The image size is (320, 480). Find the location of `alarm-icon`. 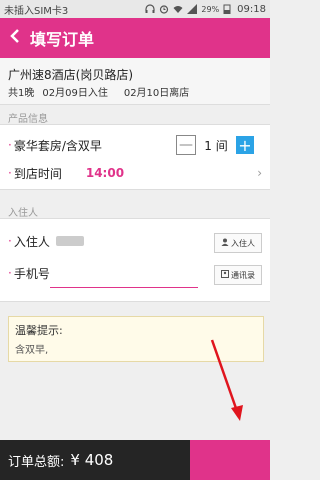

alarm-icon is located at coordinates (164, 9).